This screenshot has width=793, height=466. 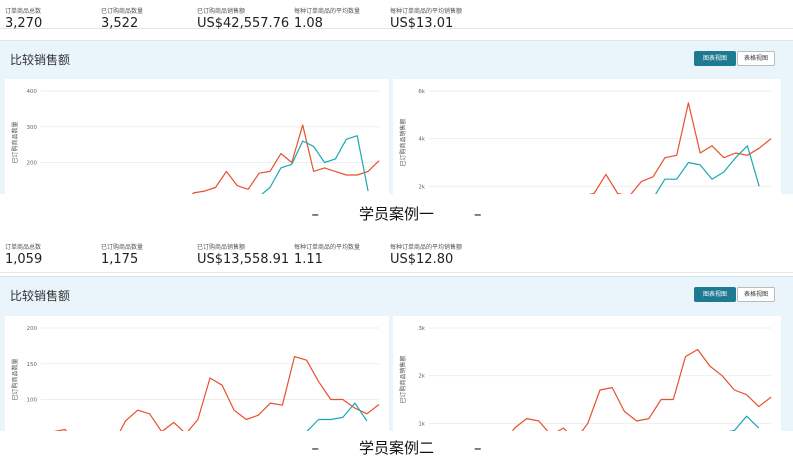 What do you see at coordinates (327, 18) in the screenshot?
I see `stat-avg-units: 每种订单商品的平均数量 1.08` at bounding box center [327, 18].